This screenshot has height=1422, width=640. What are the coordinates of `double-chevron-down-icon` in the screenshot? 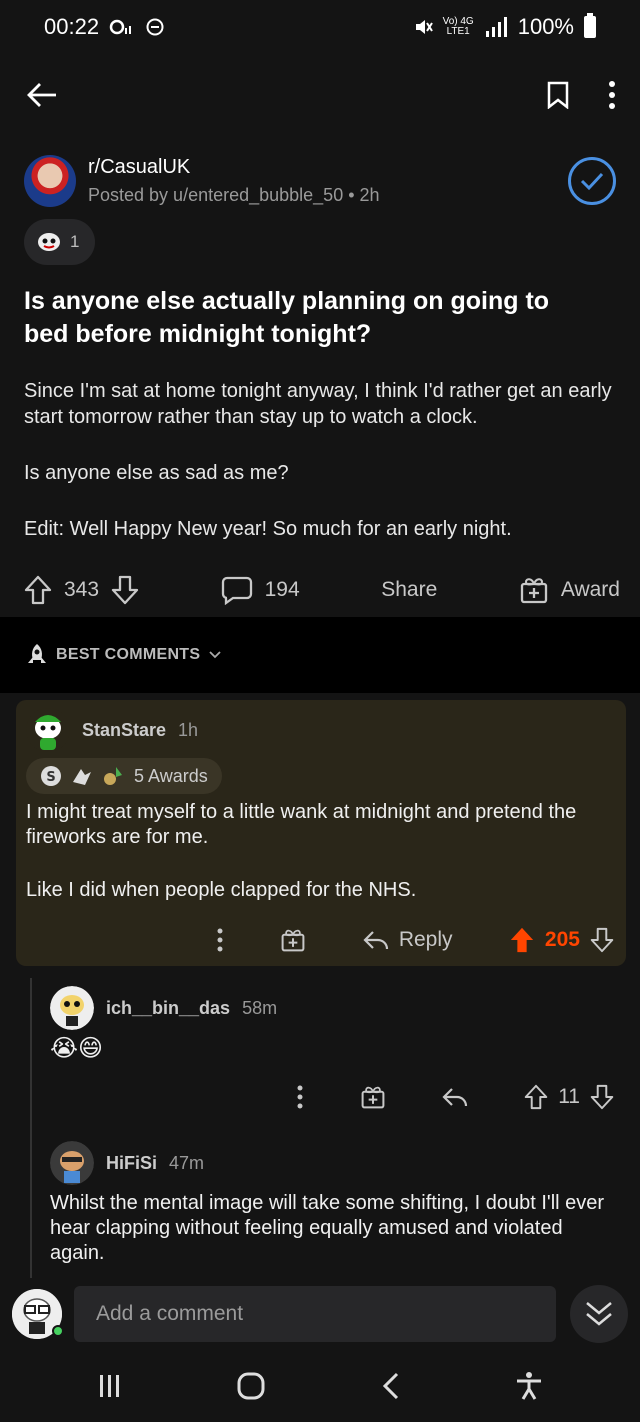 It's located at (599, 1314).